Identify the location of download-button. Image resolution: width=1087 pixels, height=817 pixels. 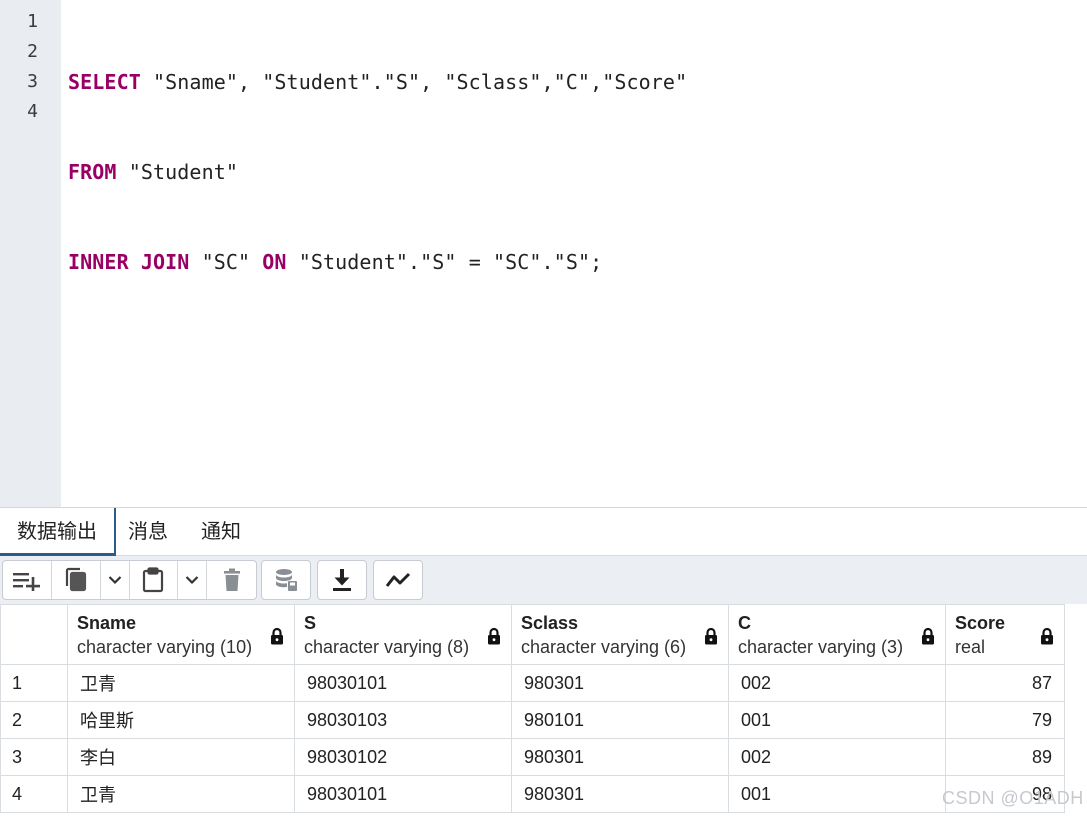
(342, 580).